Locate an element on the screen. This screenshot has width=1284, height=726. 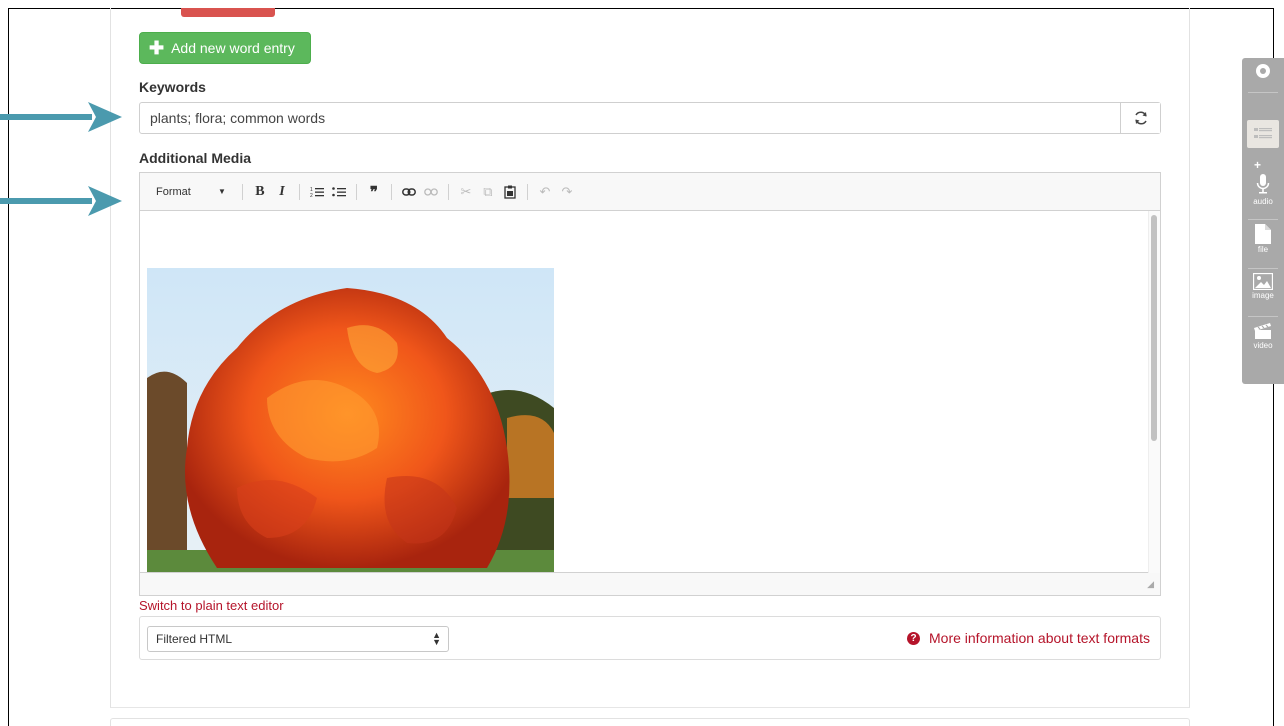
resize-handle-icon: ◢ is located at coordinates (1150, 584).